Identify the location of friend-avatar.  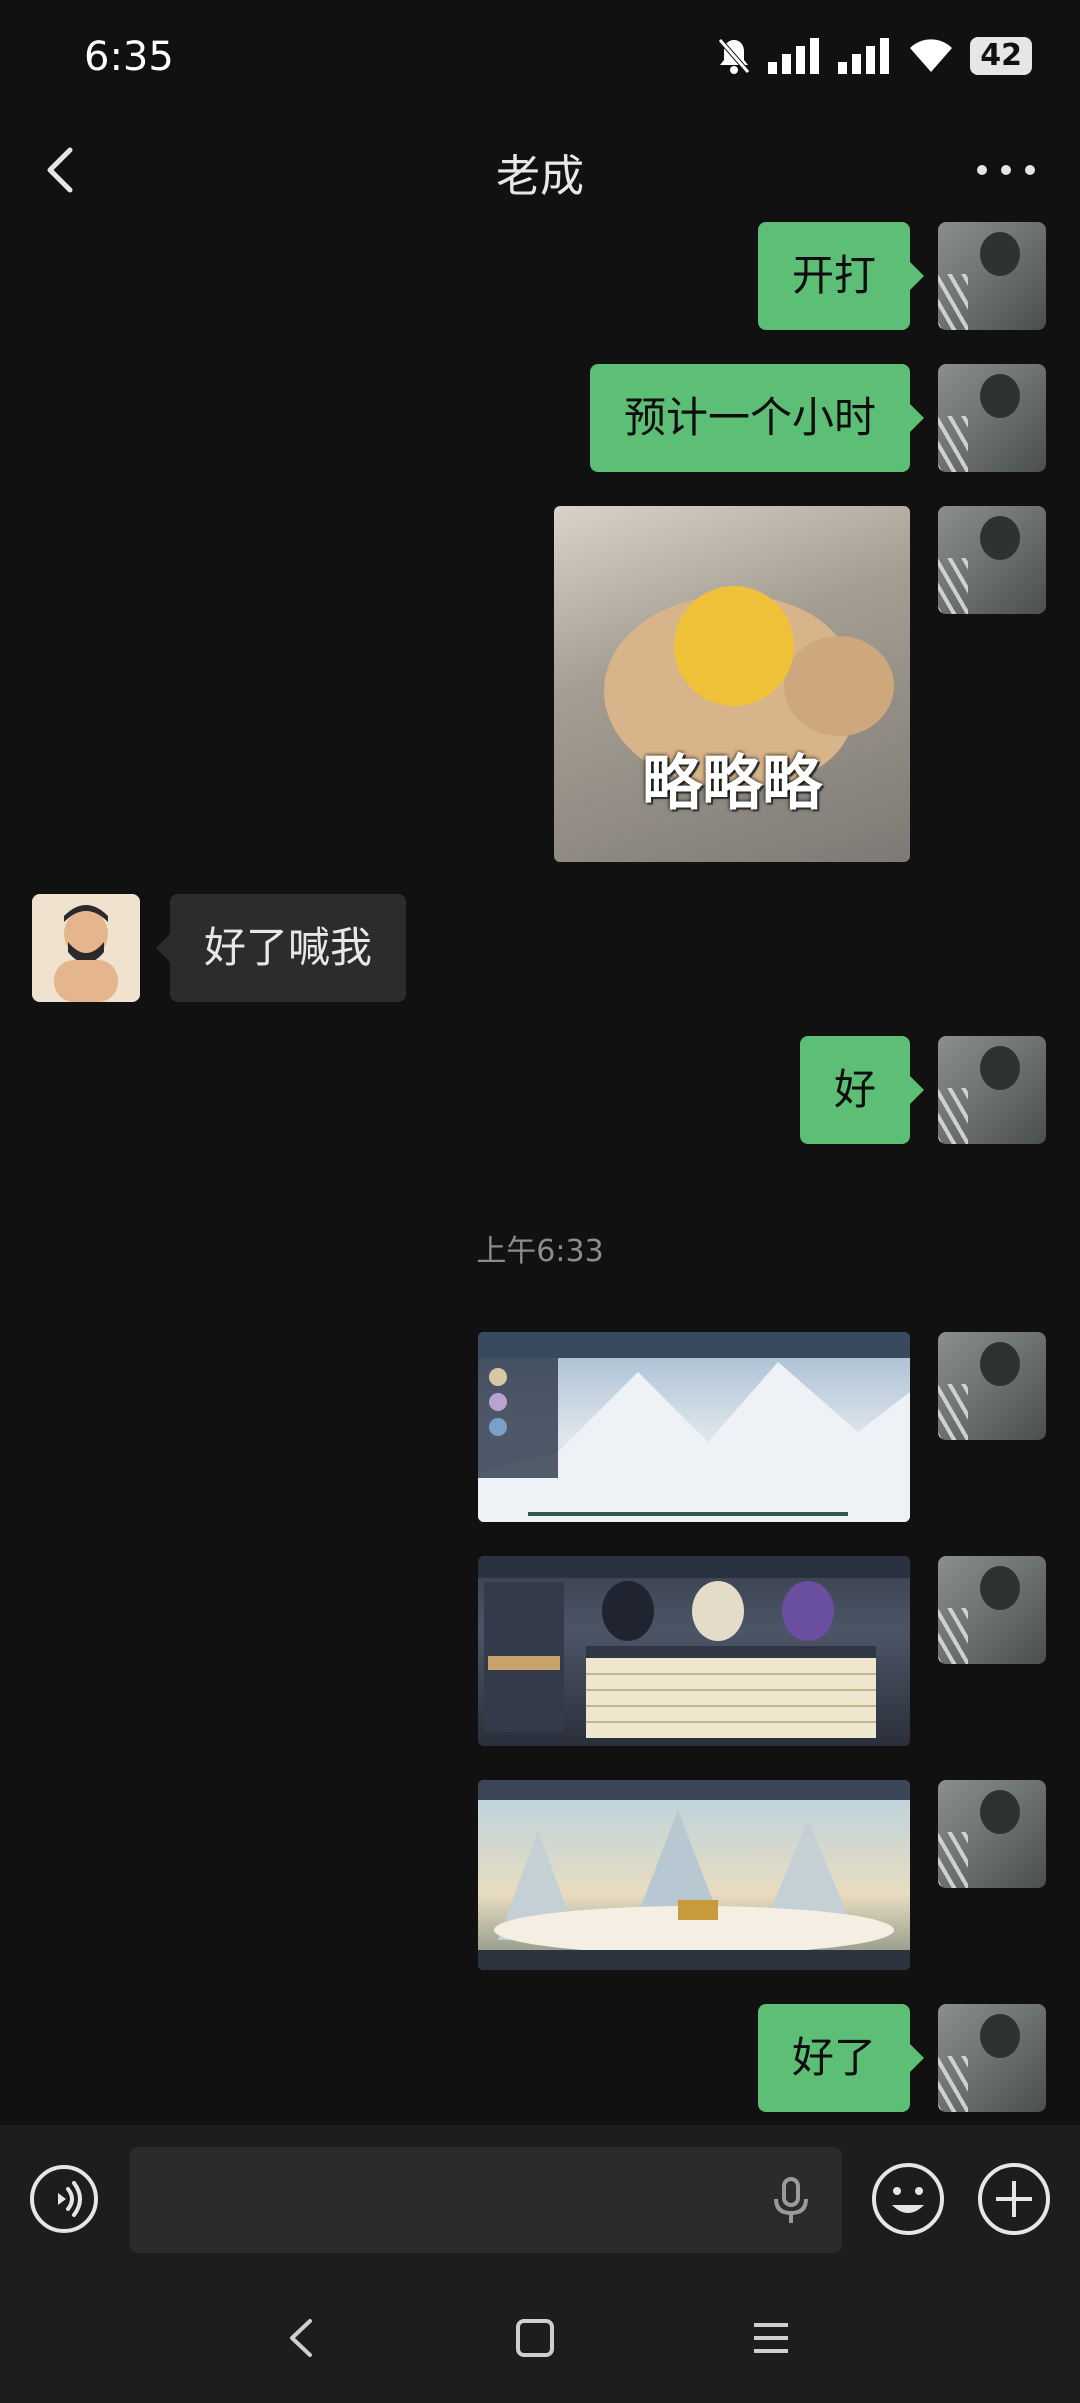
(86, 948).